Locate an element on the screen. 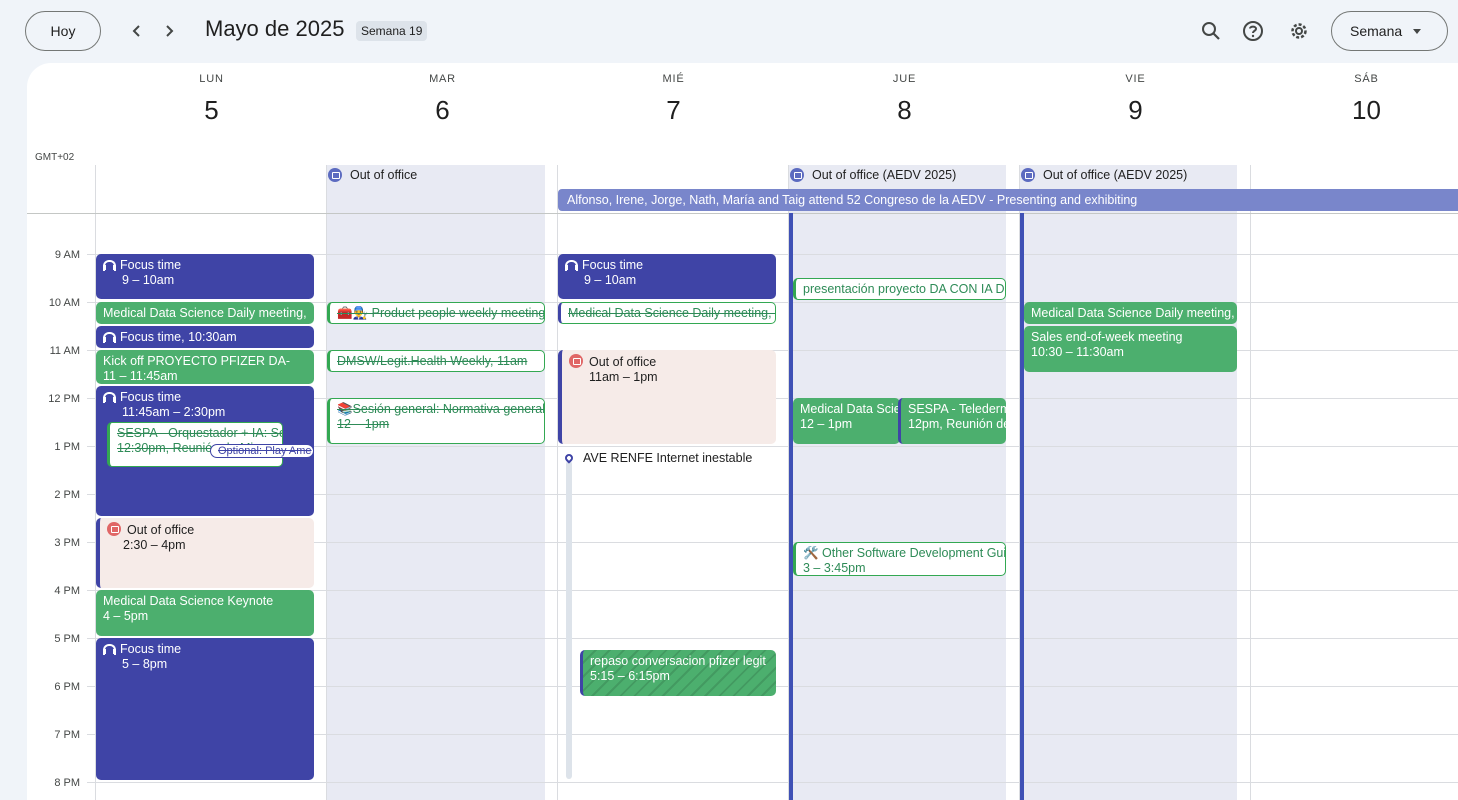 Image resolution: width=1458 pixels, height=800 pixels. event-optional-play: Optional: Play Ame is located at coordinates (262, 451).